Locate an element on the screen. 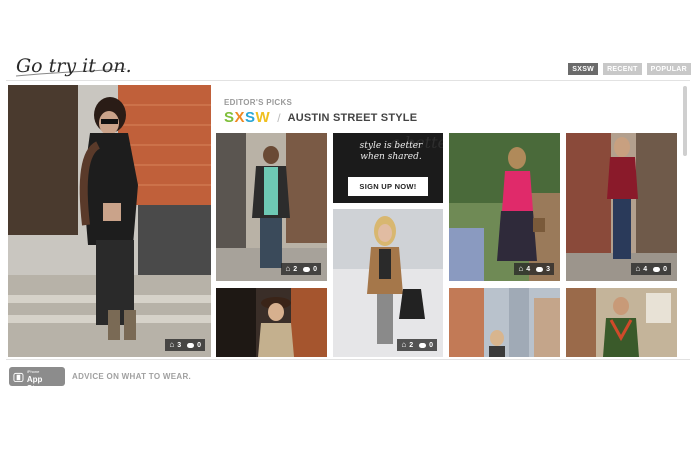 This screenshot has width=700, height=450. filter-tabs: SXSW RECENT POPULAR is located at coordinates (629, 69).